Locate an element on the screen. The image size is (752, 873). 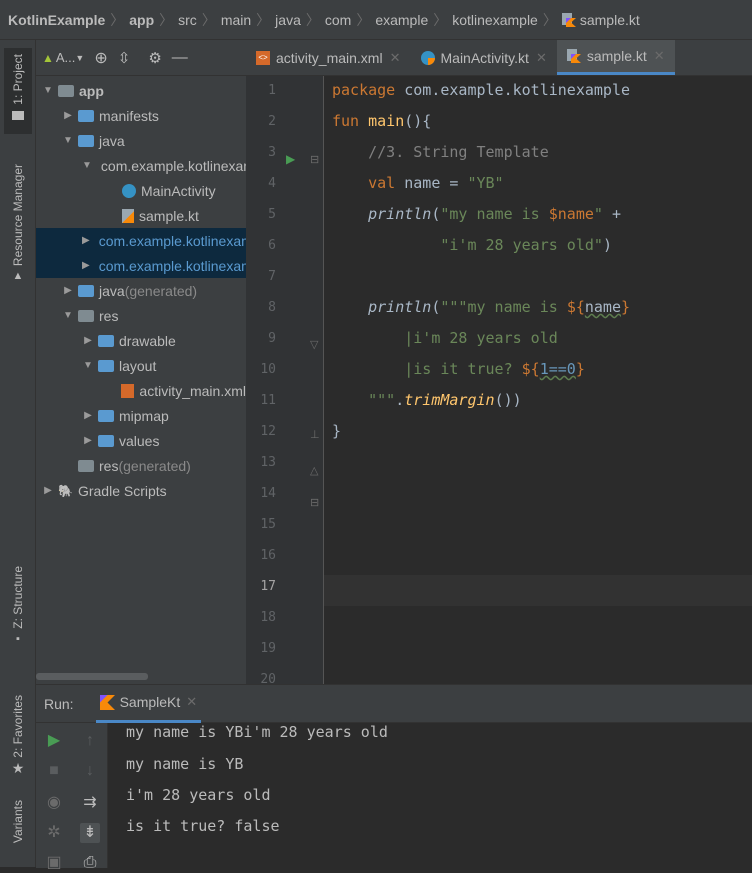
template-brace: ${ is located at coordinates (575, 307).